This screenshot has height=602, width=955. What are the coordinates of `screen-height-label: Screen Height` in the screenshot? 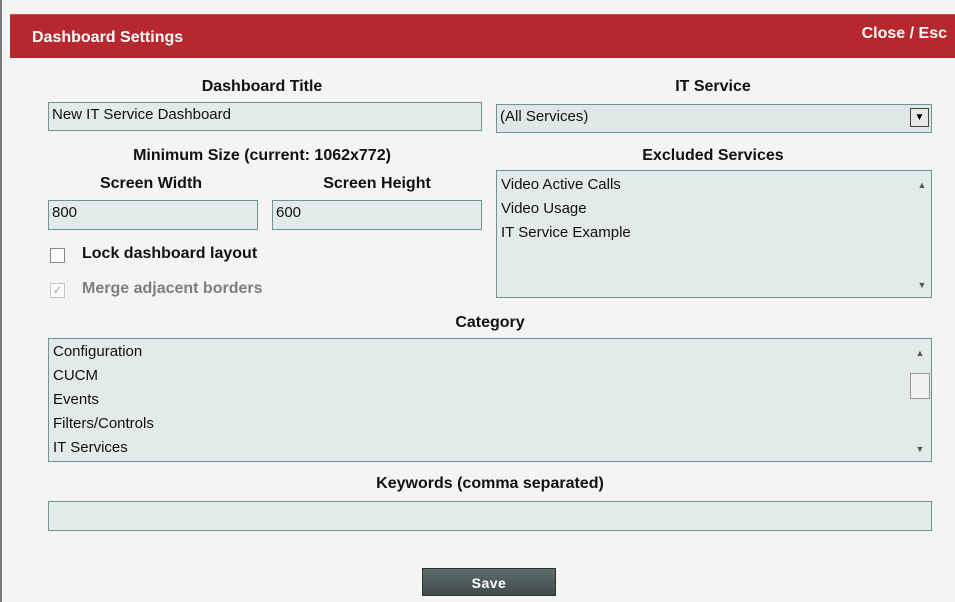 It's located at (377, 183).